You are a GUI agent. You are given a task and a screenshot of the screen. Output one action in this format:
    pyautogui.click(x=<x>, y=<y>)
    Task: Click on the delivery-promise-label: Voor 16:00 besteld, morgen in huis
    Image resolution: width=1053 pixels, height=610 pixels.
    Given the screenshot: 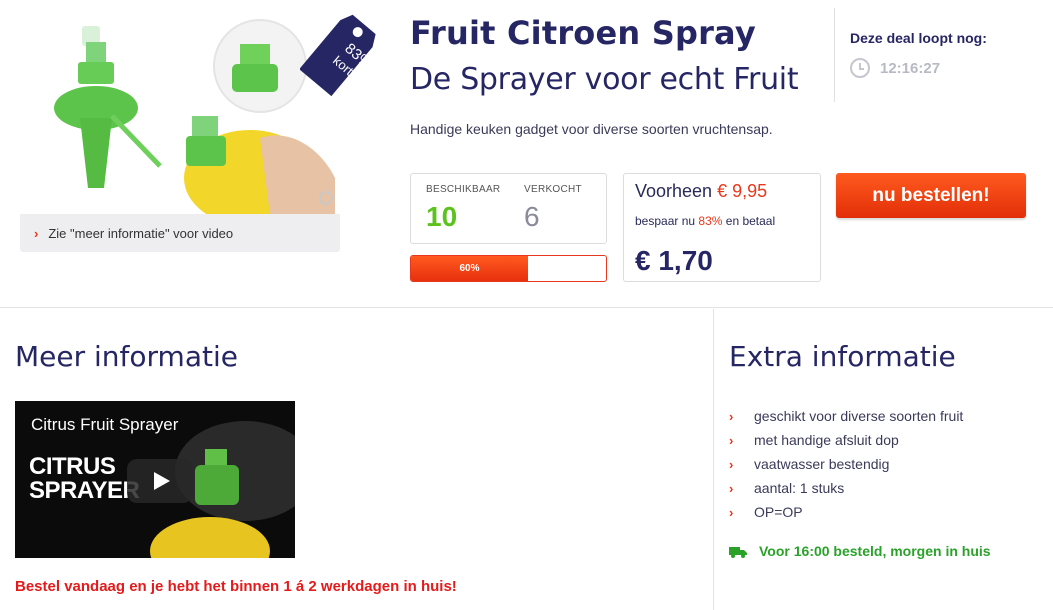 What is the action you would take?
    pyautogui.click(x=875, y=551)
    